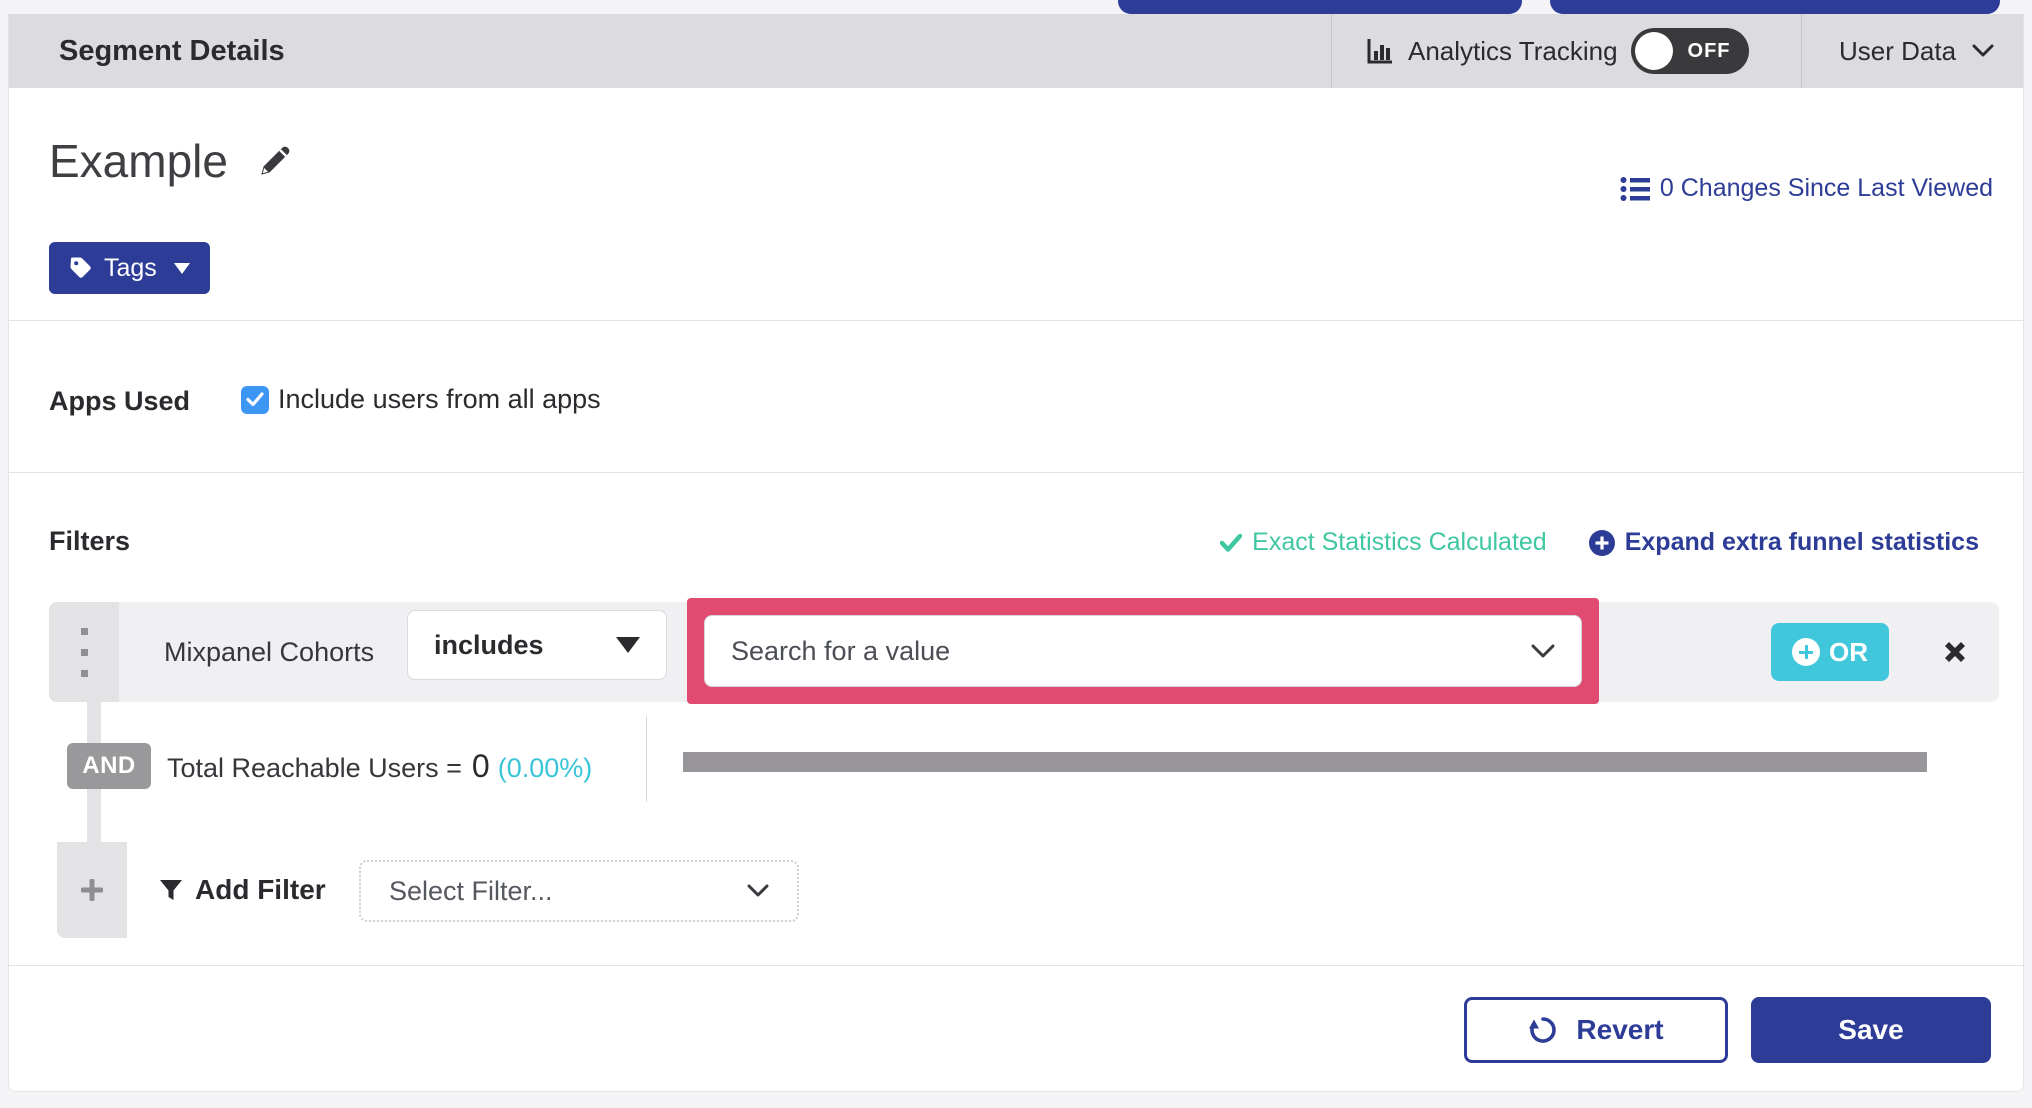 The width and height of the screenshot is (2032, 1108). What do you see at coordinates (172, 50) in the screenshot?
I see `page-title: Segment Details` at bounding box center [172, 50].